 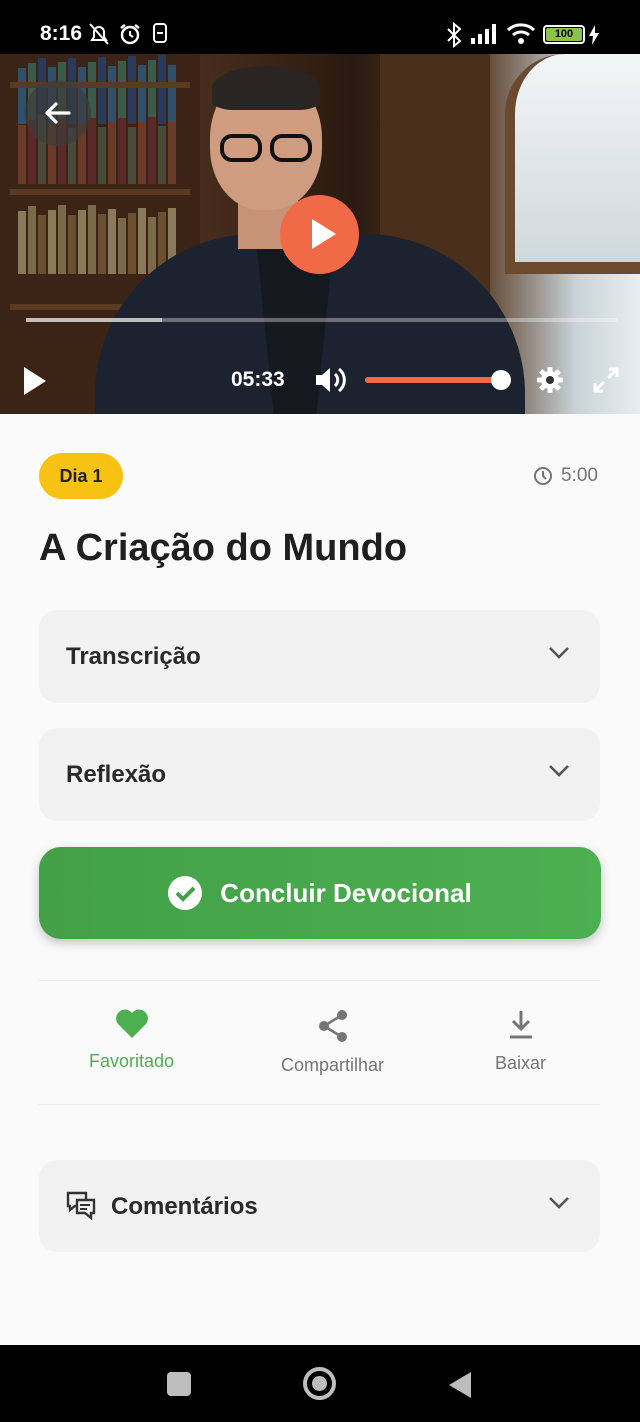 I want to click on play-overlay-button, so click(x=319, y=234).